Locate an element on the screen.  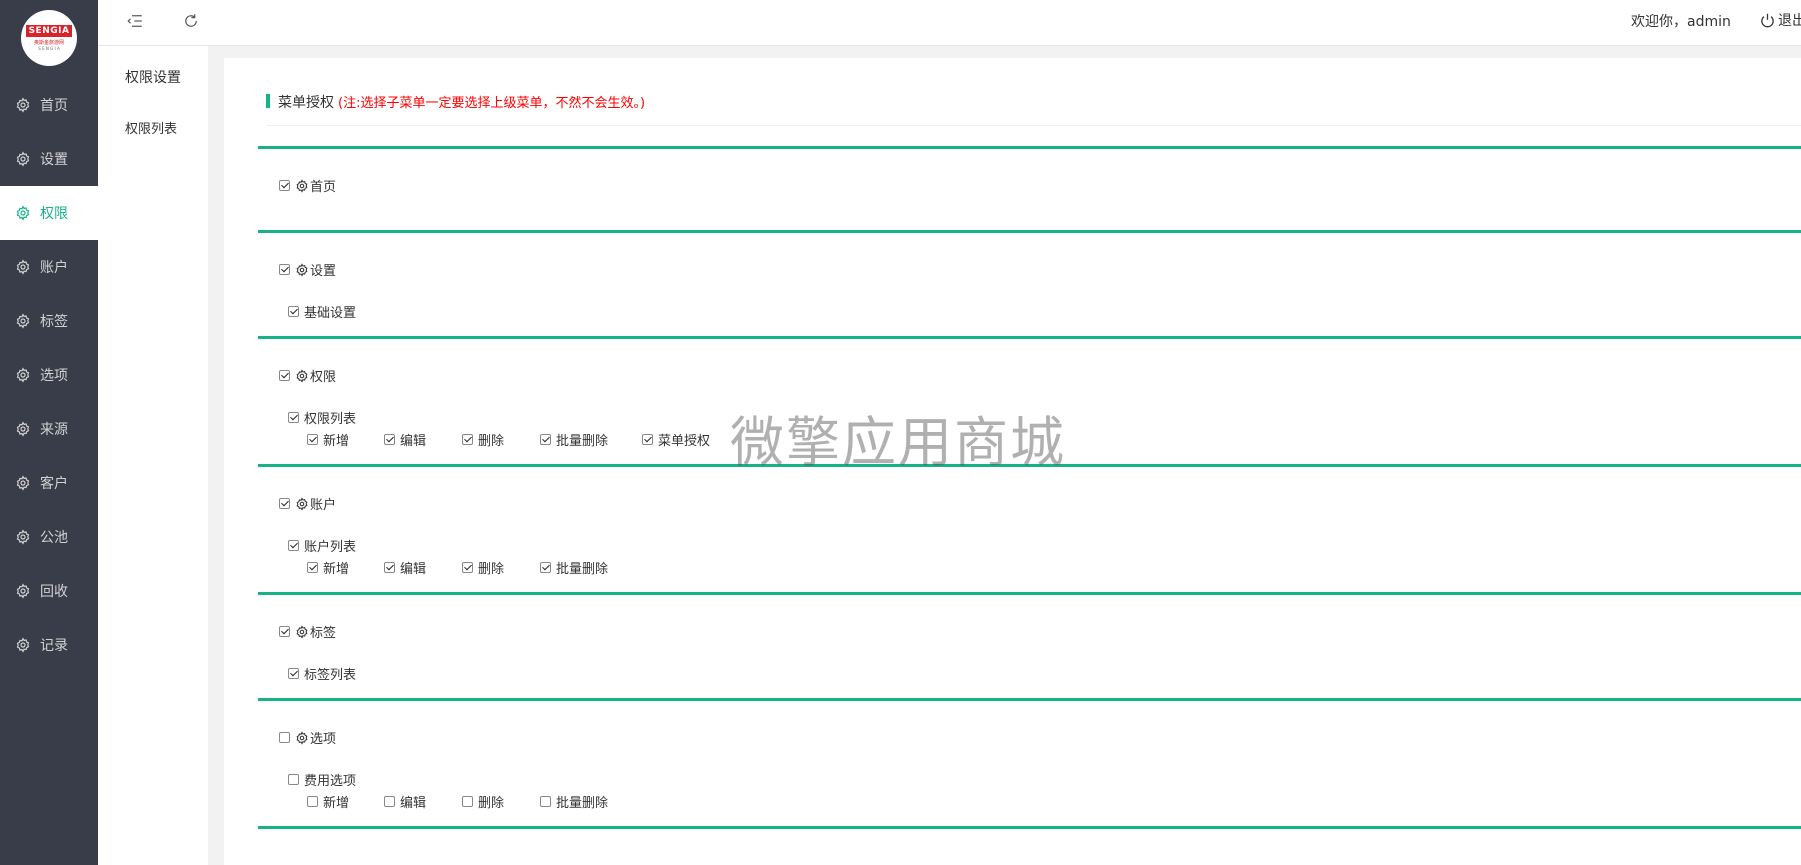
perm-action-5-3: 批量删除 is located at coordinates (574, 801).